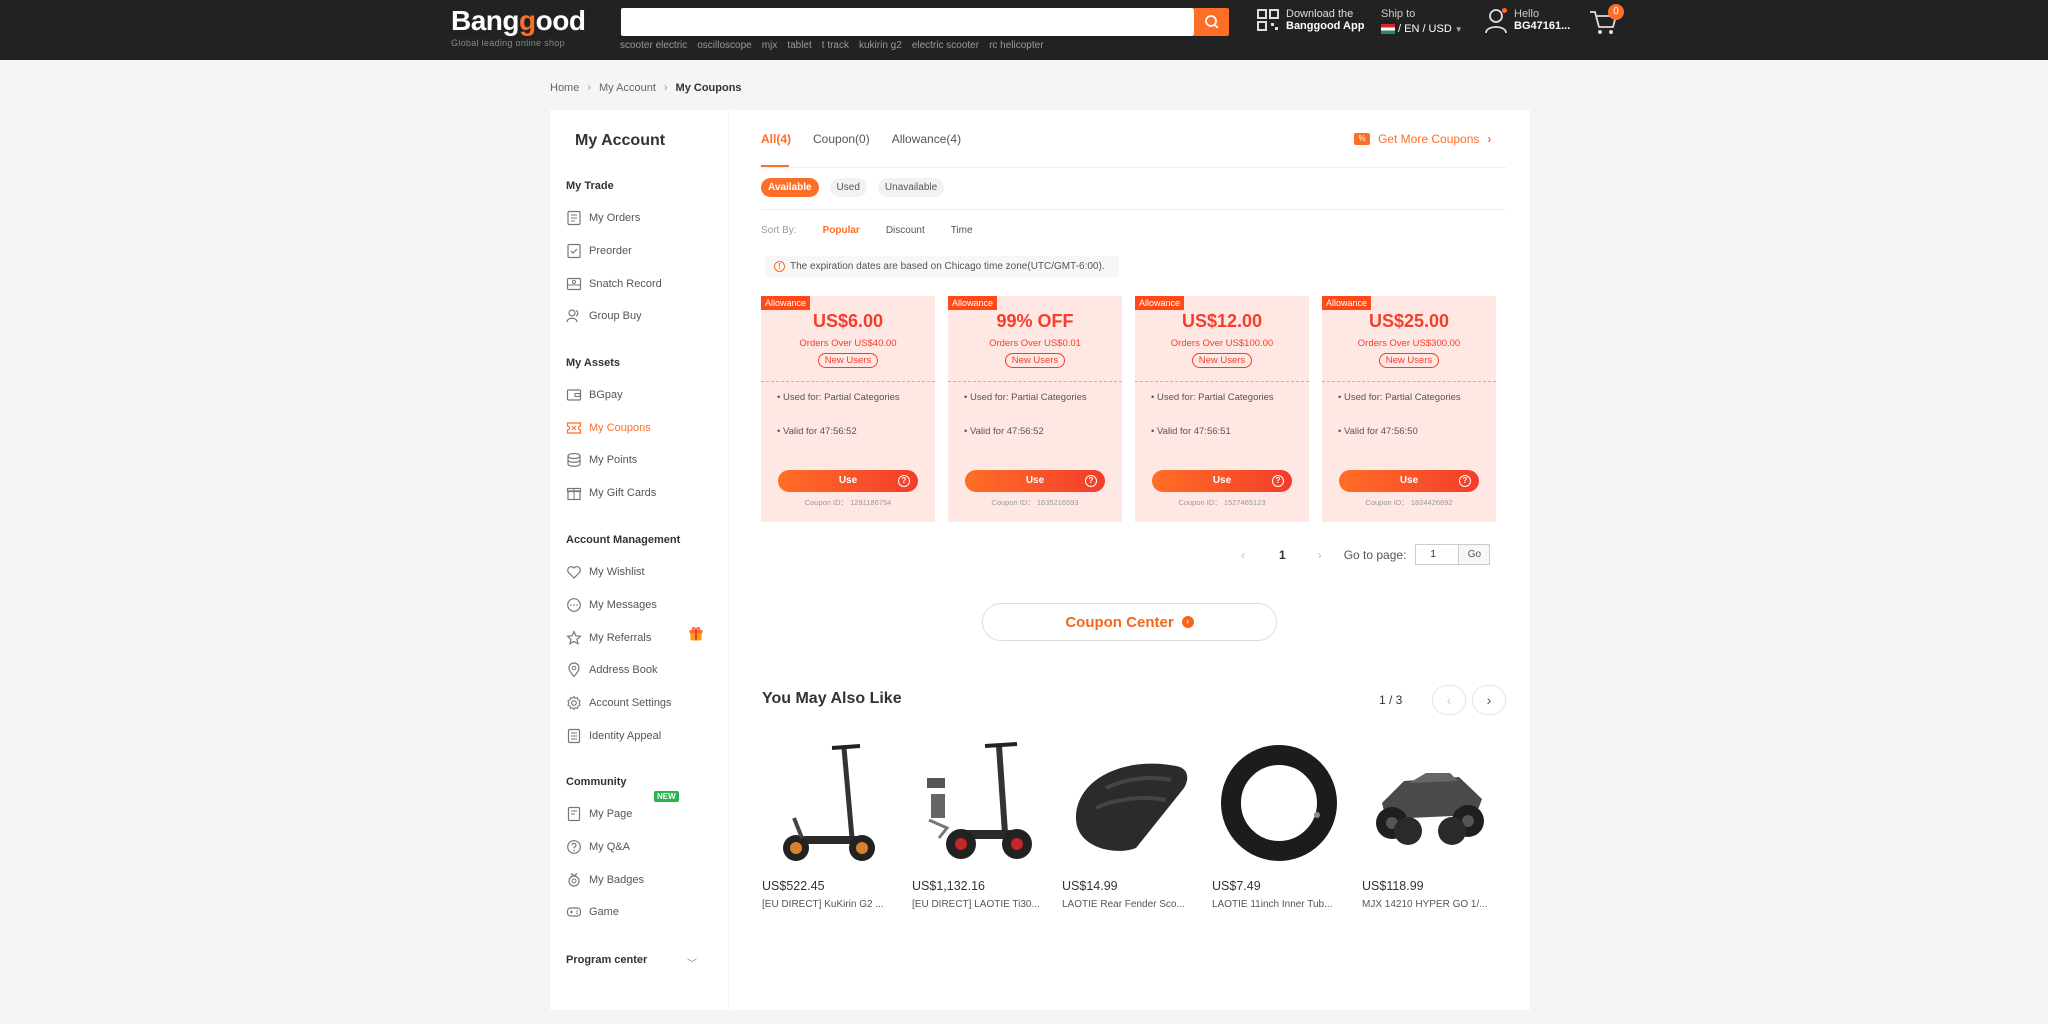  Describe the element at coordinates (605, 880) in the screenshot. I see `sidebar-item-badges: My Badges` at that location.